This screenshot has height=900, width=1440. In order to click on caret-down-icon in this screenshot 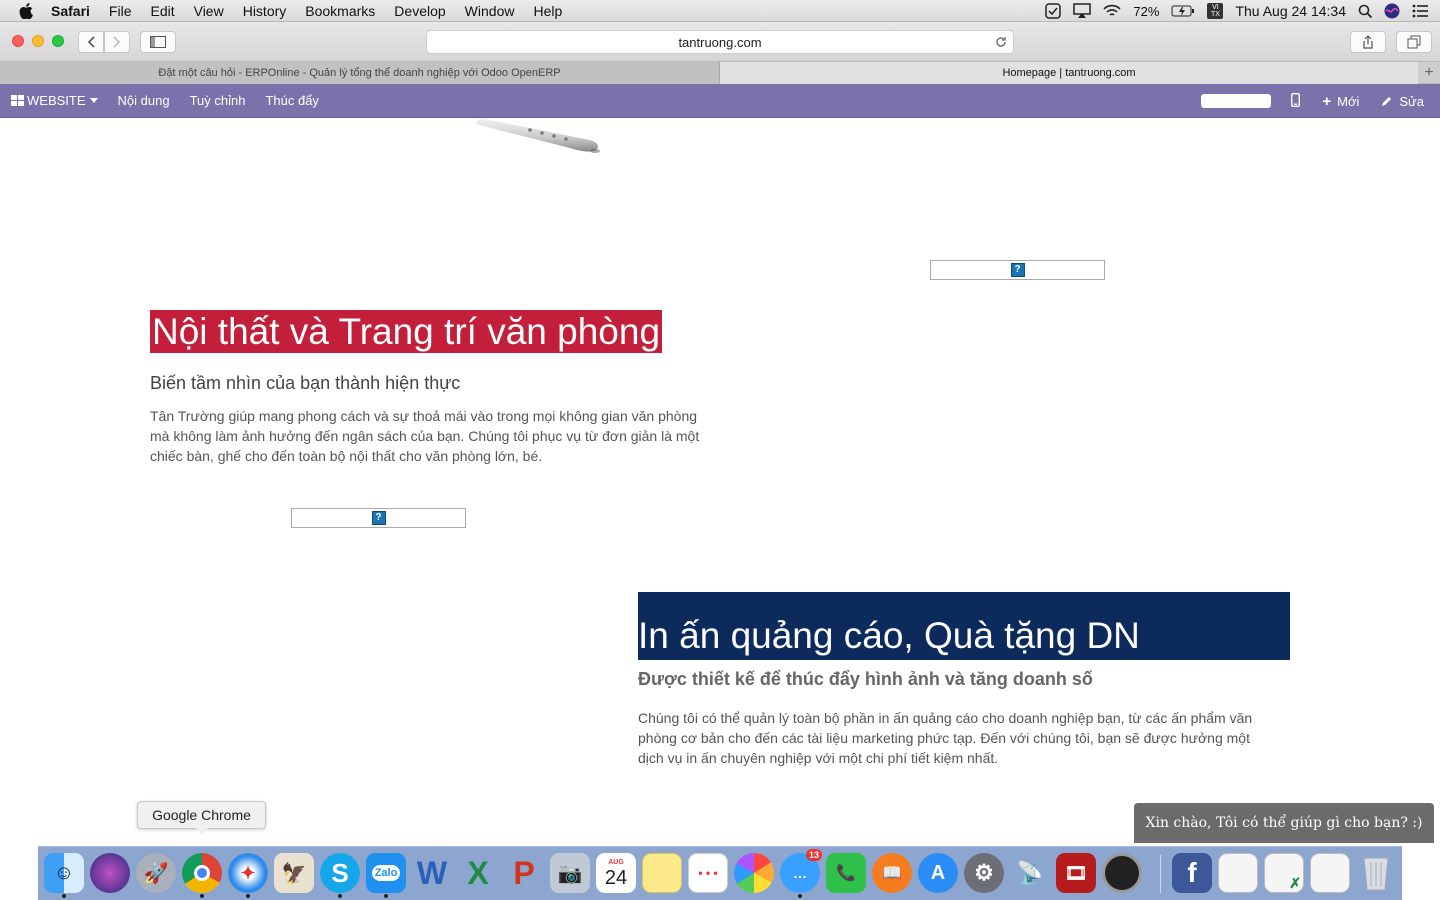, I will do `click(93, 100)`.